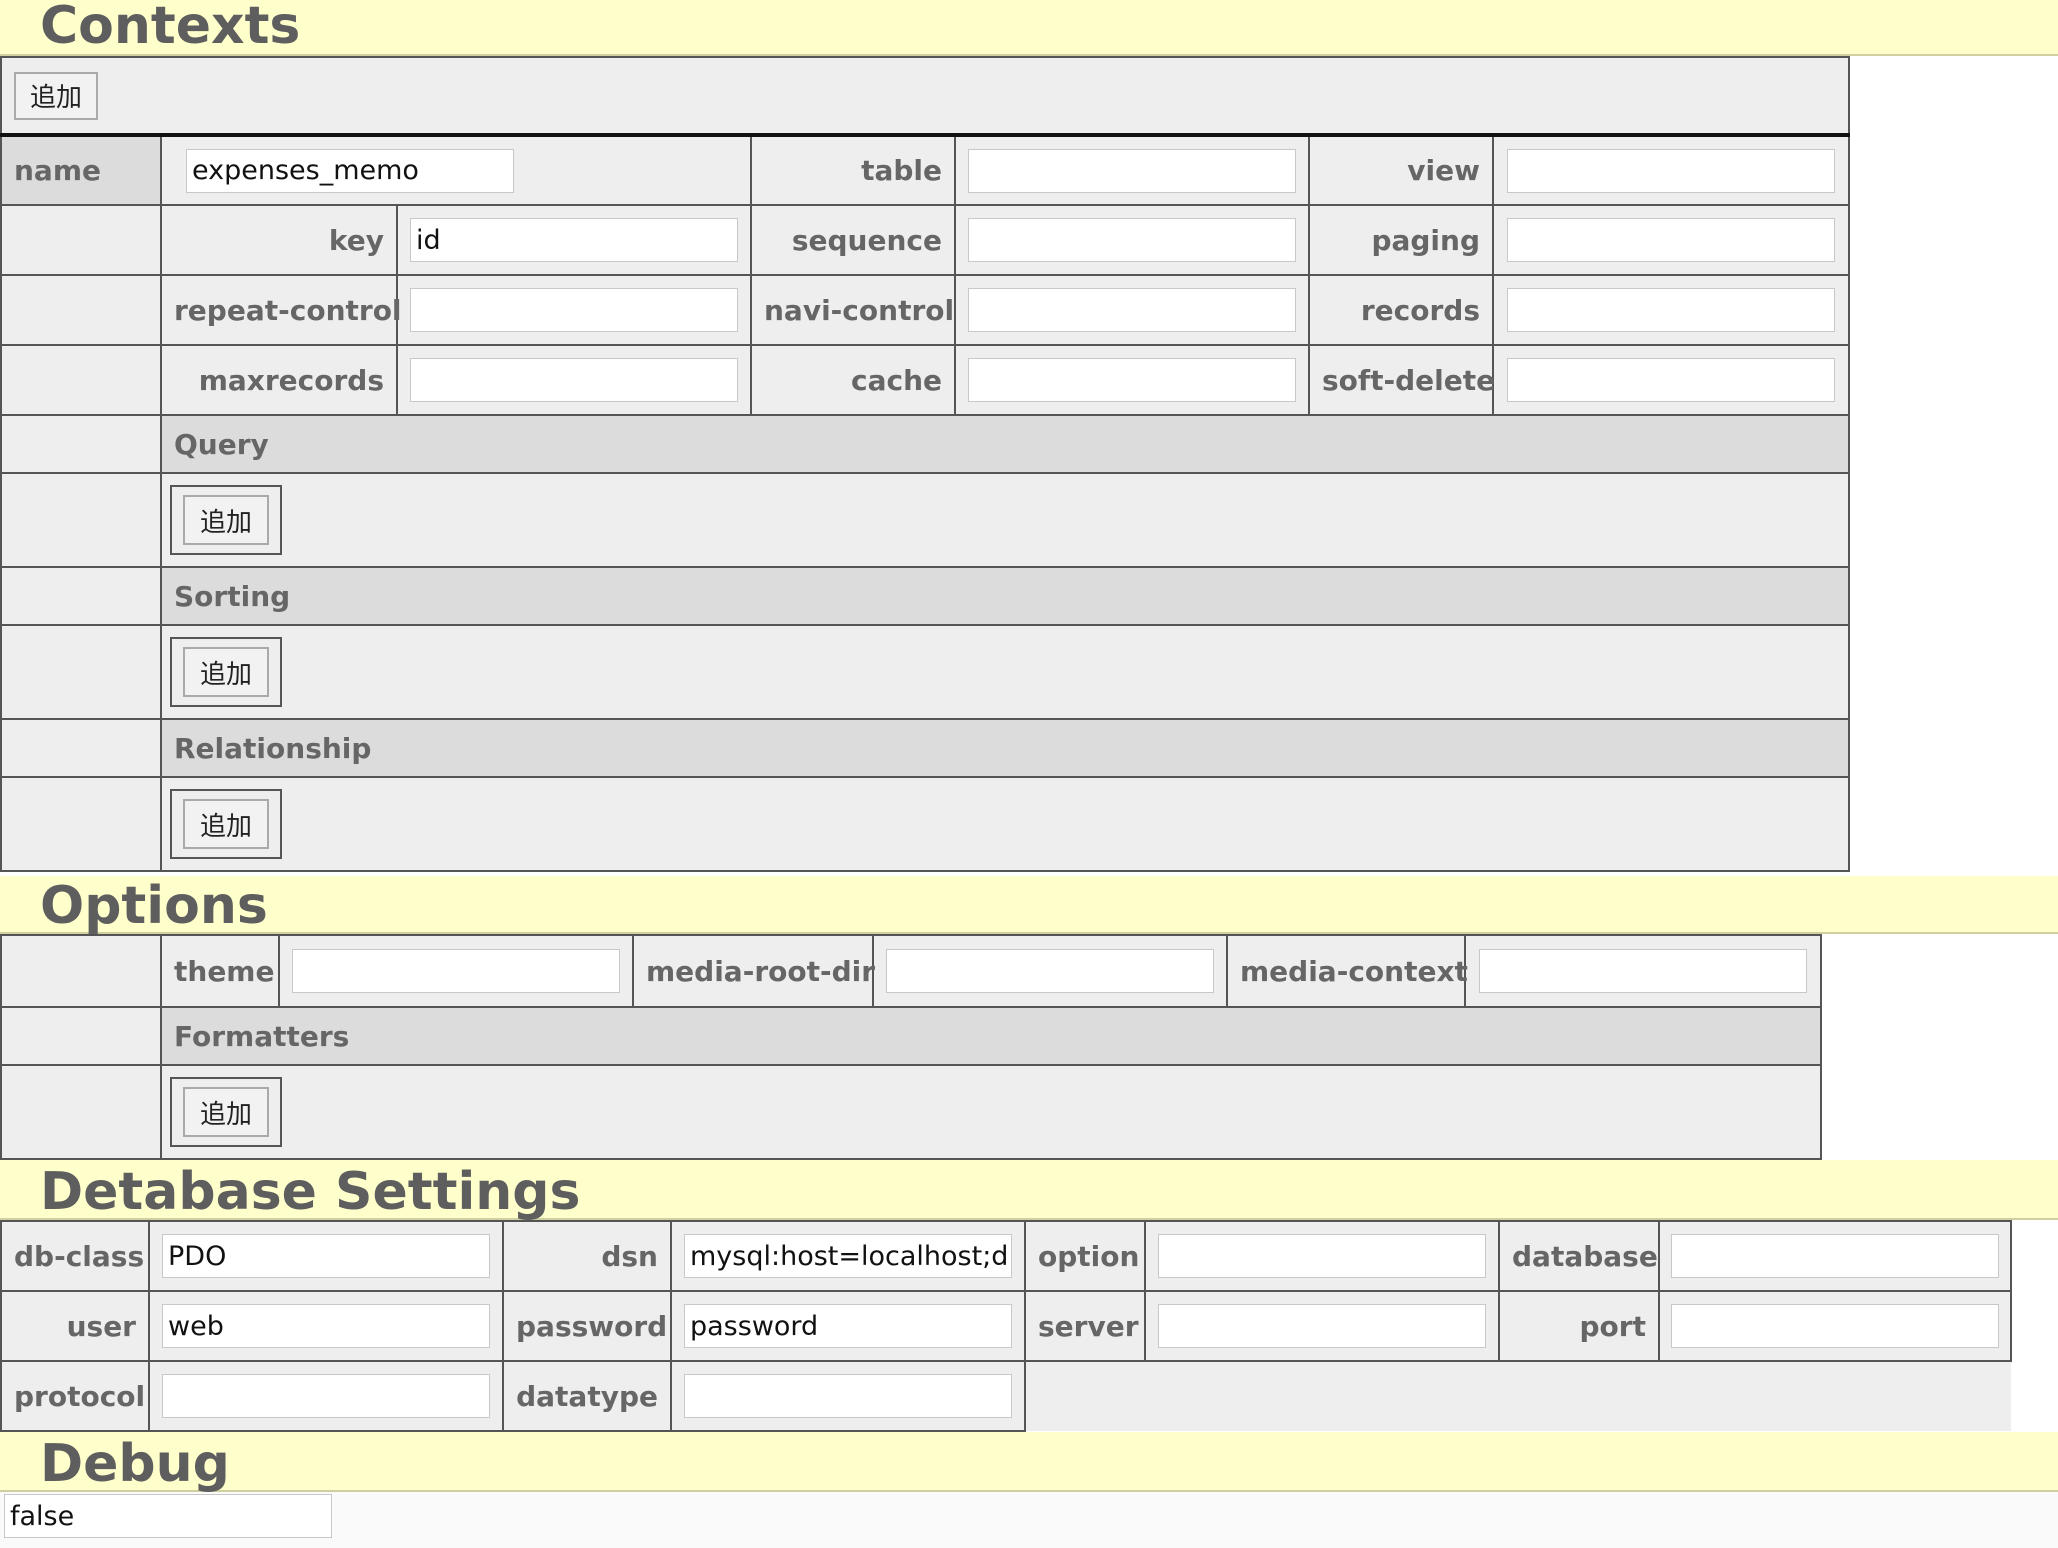  Describe the element at coordinates (1401, 170) in the screenshot. I see `view-label: view` at that location.